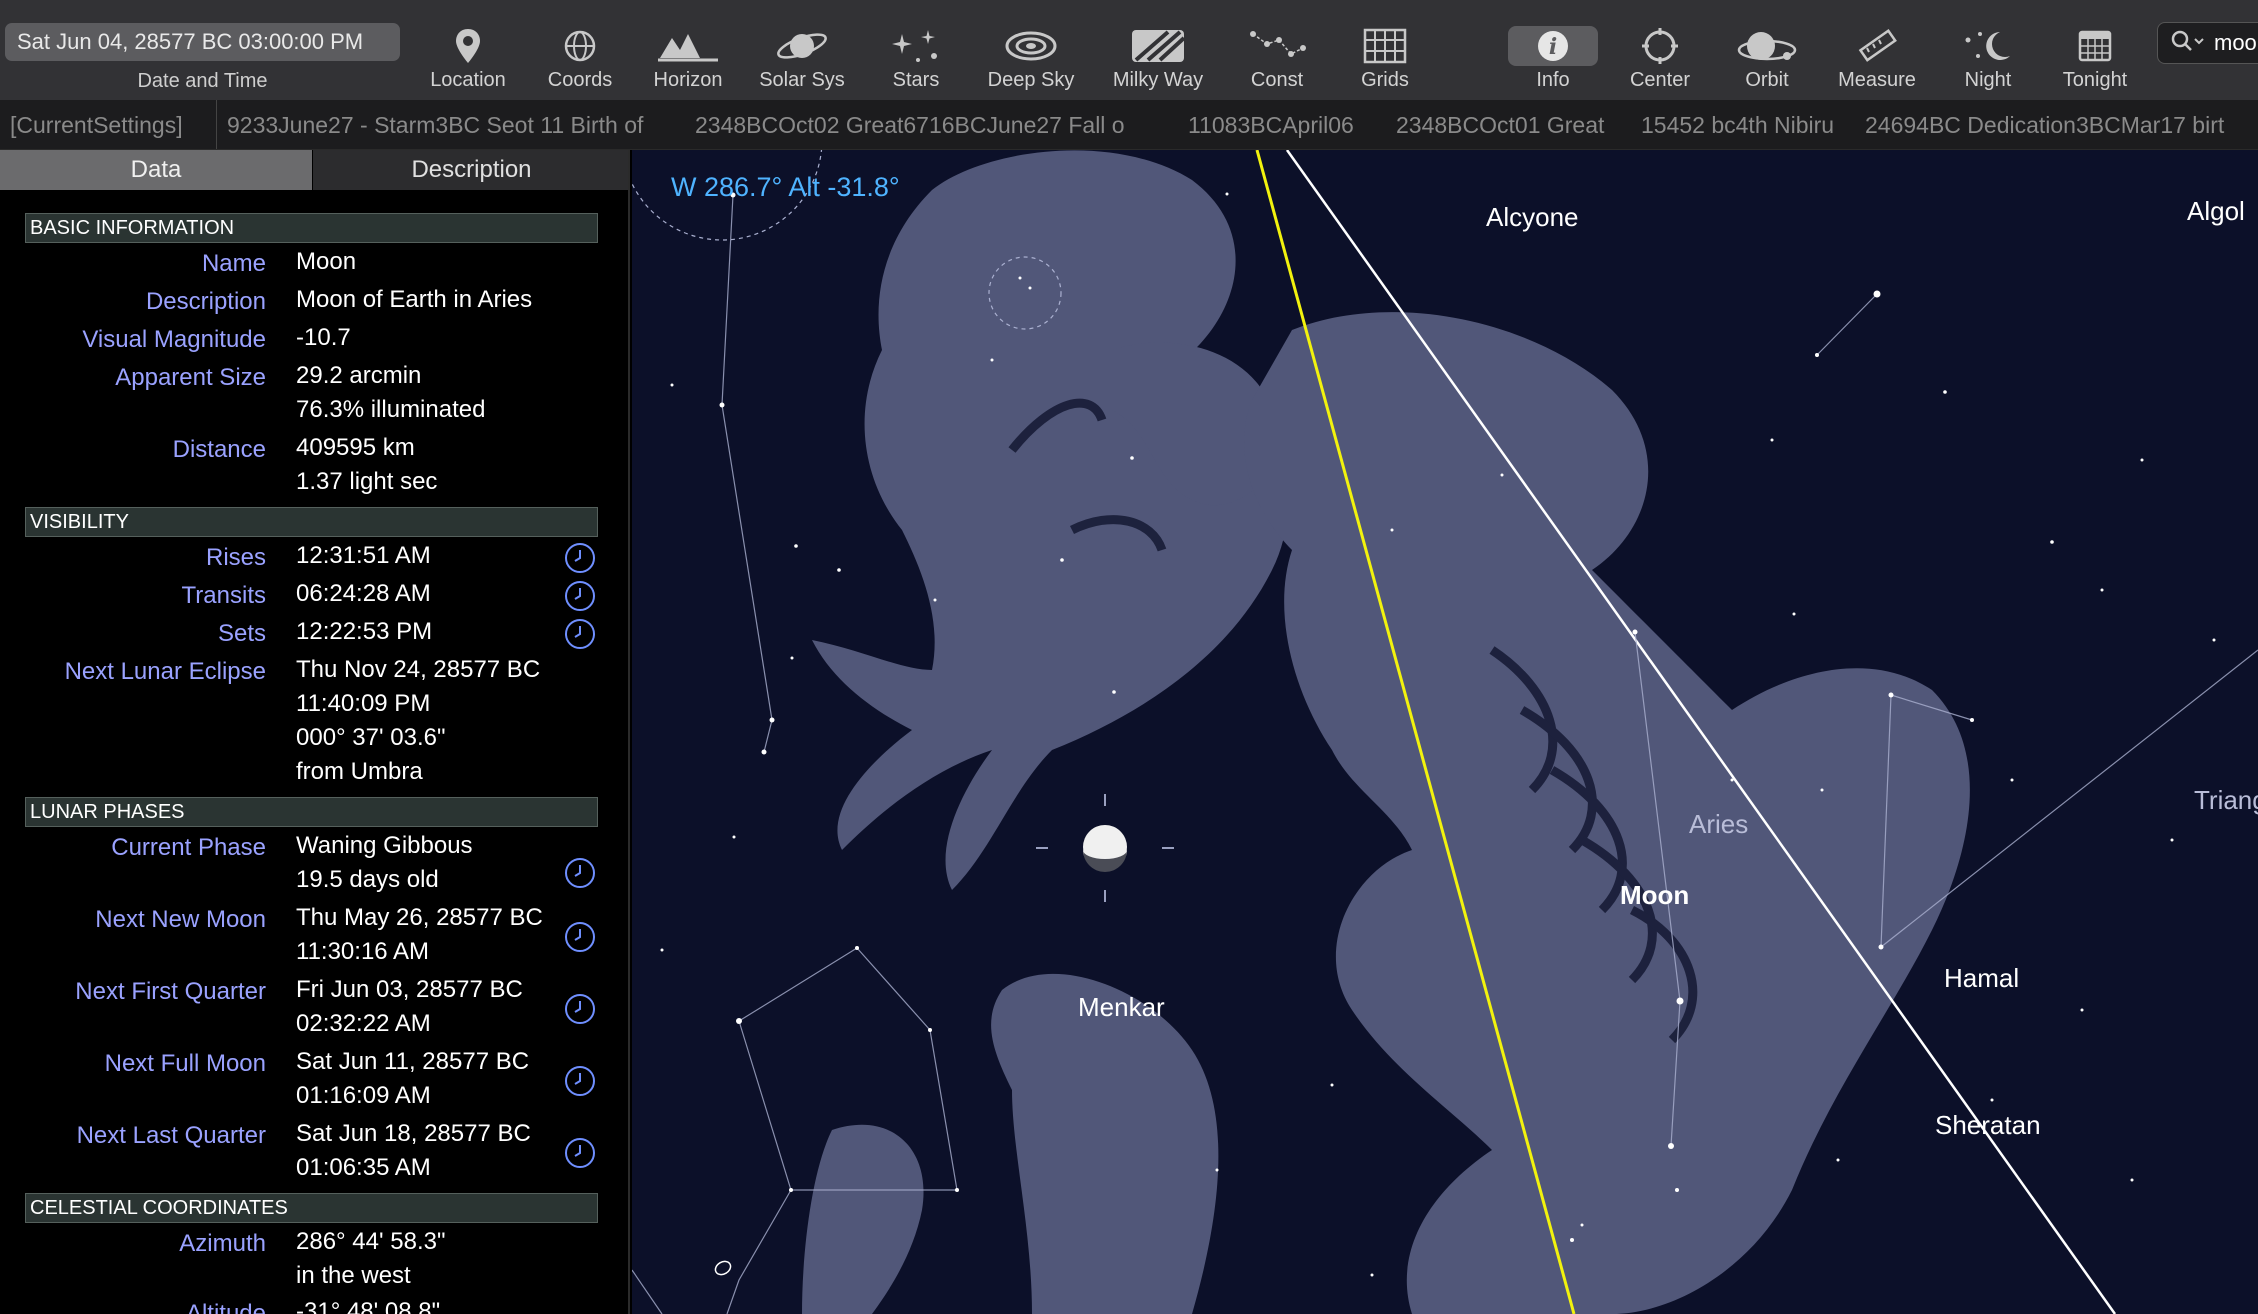 This screenshot has height=1314, width=2258. I want to click on stars-label: Stars, so click(916, 80).